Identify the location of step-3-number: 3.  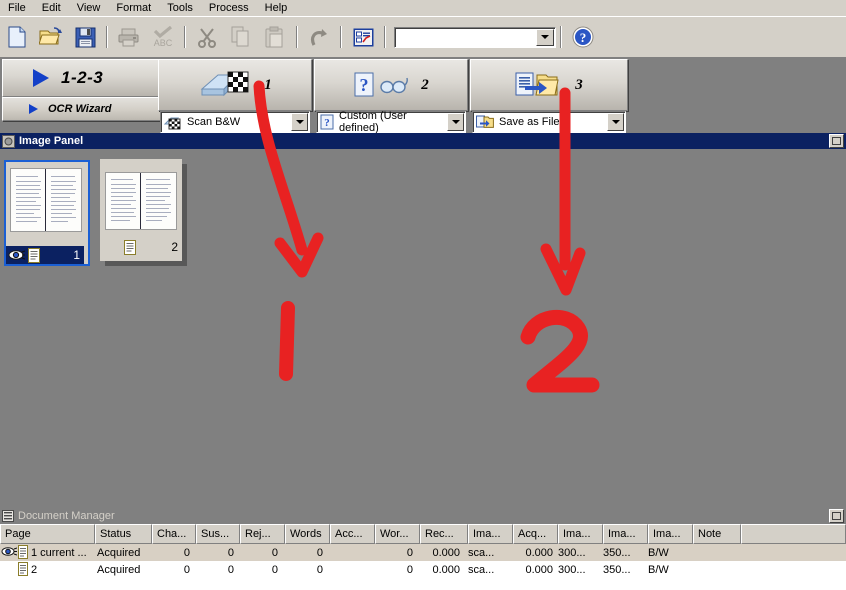
(579, 84).